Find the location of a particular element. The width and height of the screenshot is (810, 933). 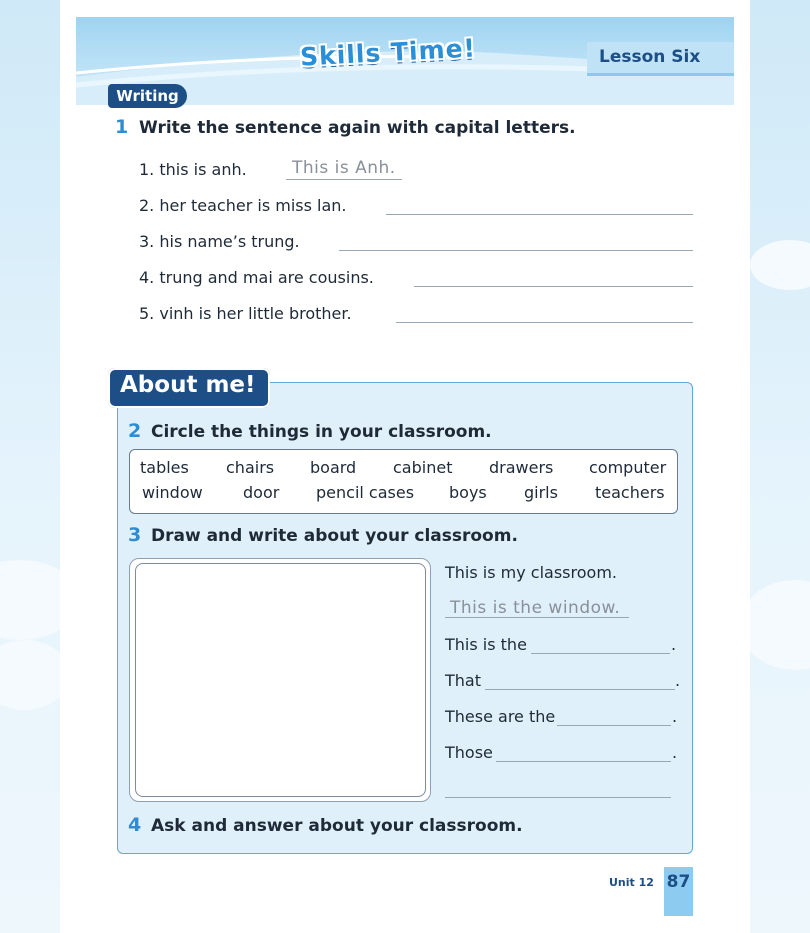

ex3-line-3-label: This is the is located at coordinates (486, 644).